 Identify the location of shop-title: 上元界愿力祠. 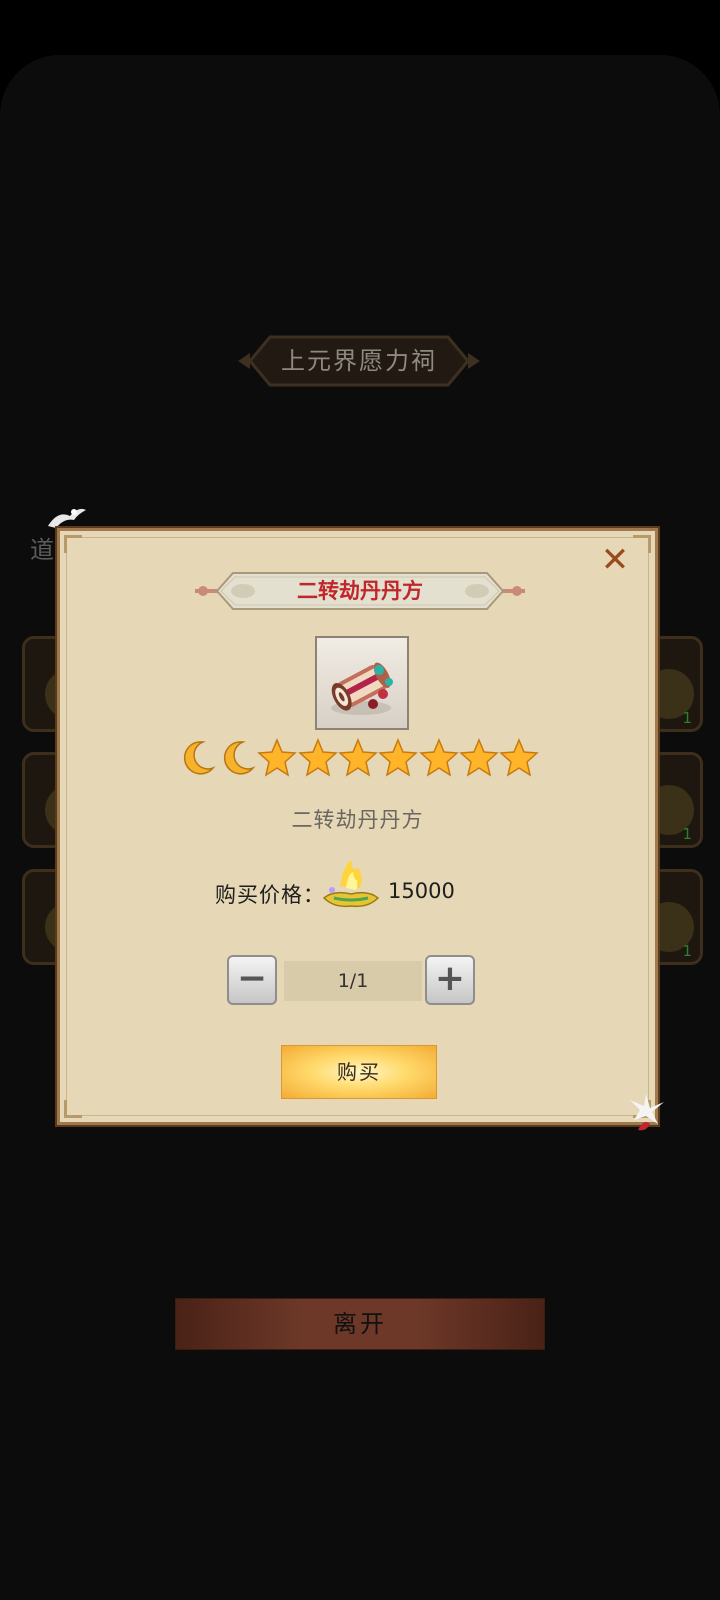
(359, 361).